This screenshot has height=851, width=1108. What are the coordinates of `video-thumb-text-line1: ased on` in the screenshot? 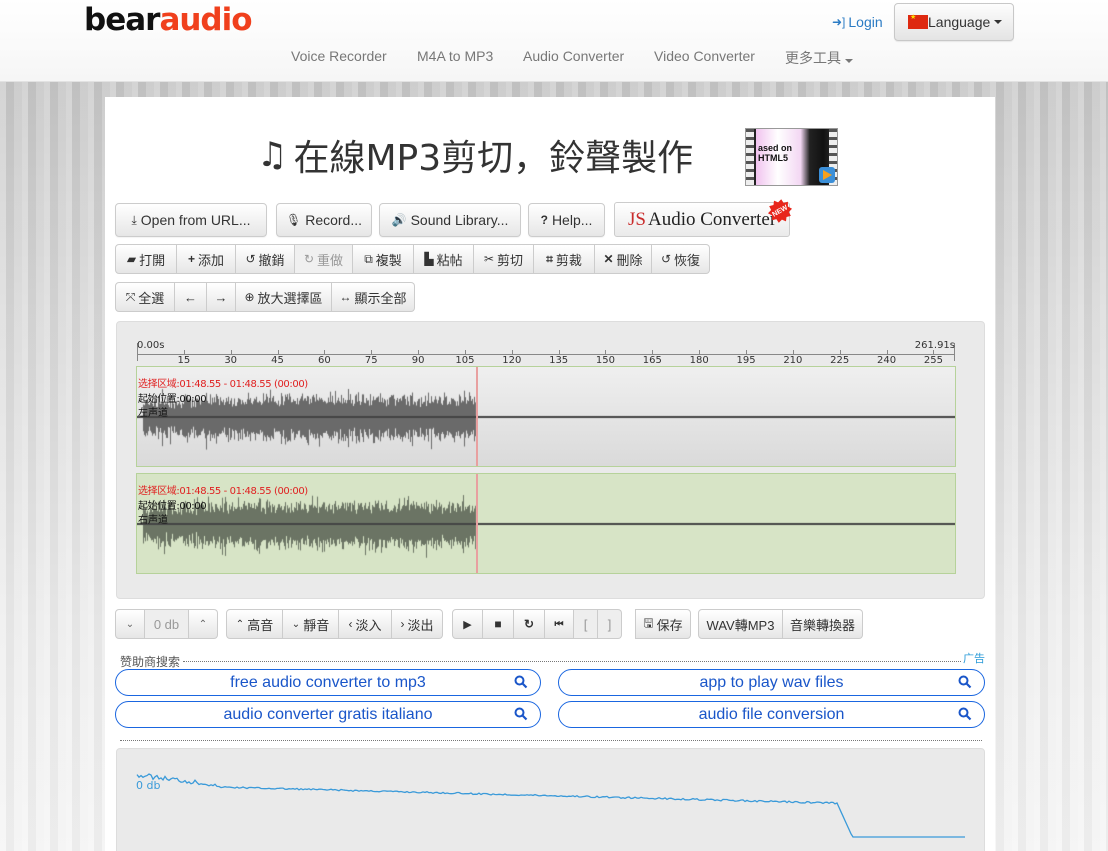 It's located at (775, 148).